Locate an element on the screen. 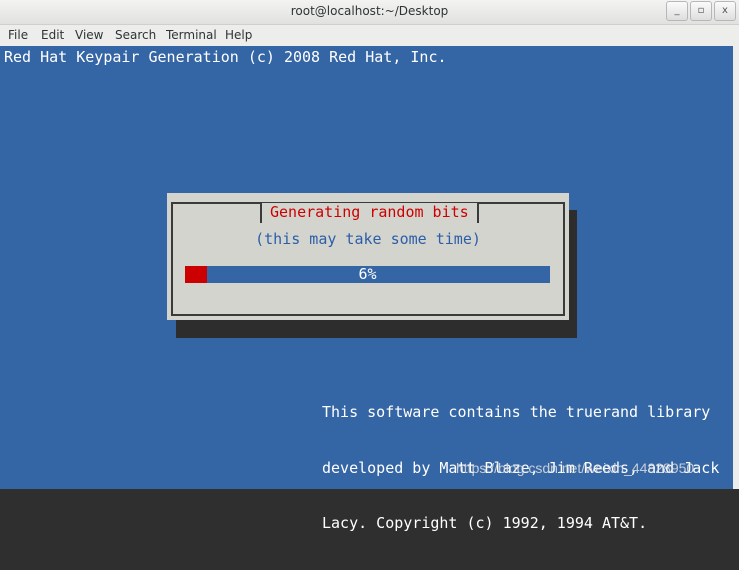 This screenshot has height=570, width=739. title-bar: root@localhost:~/Desktop _ ▫ x is located at coordinates (369, 12).